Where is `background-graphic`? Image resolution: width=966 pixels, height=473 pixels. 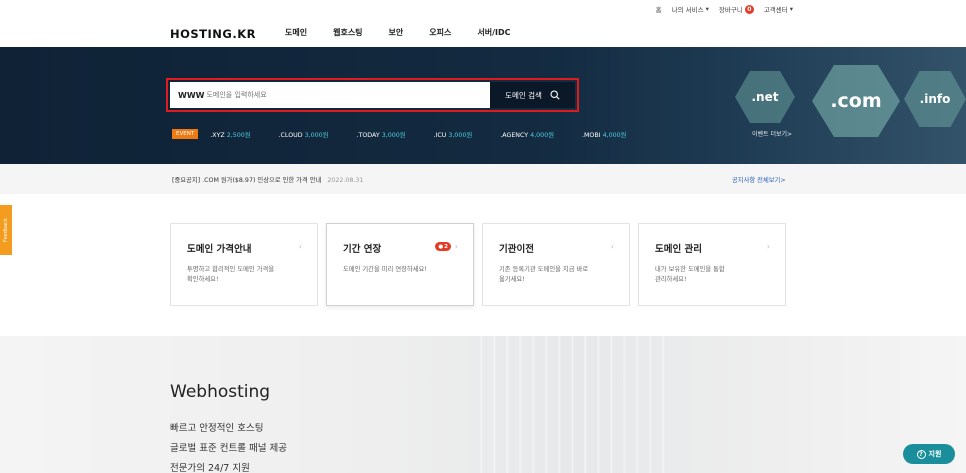
background-graphic is located at coordinates (570, 404).